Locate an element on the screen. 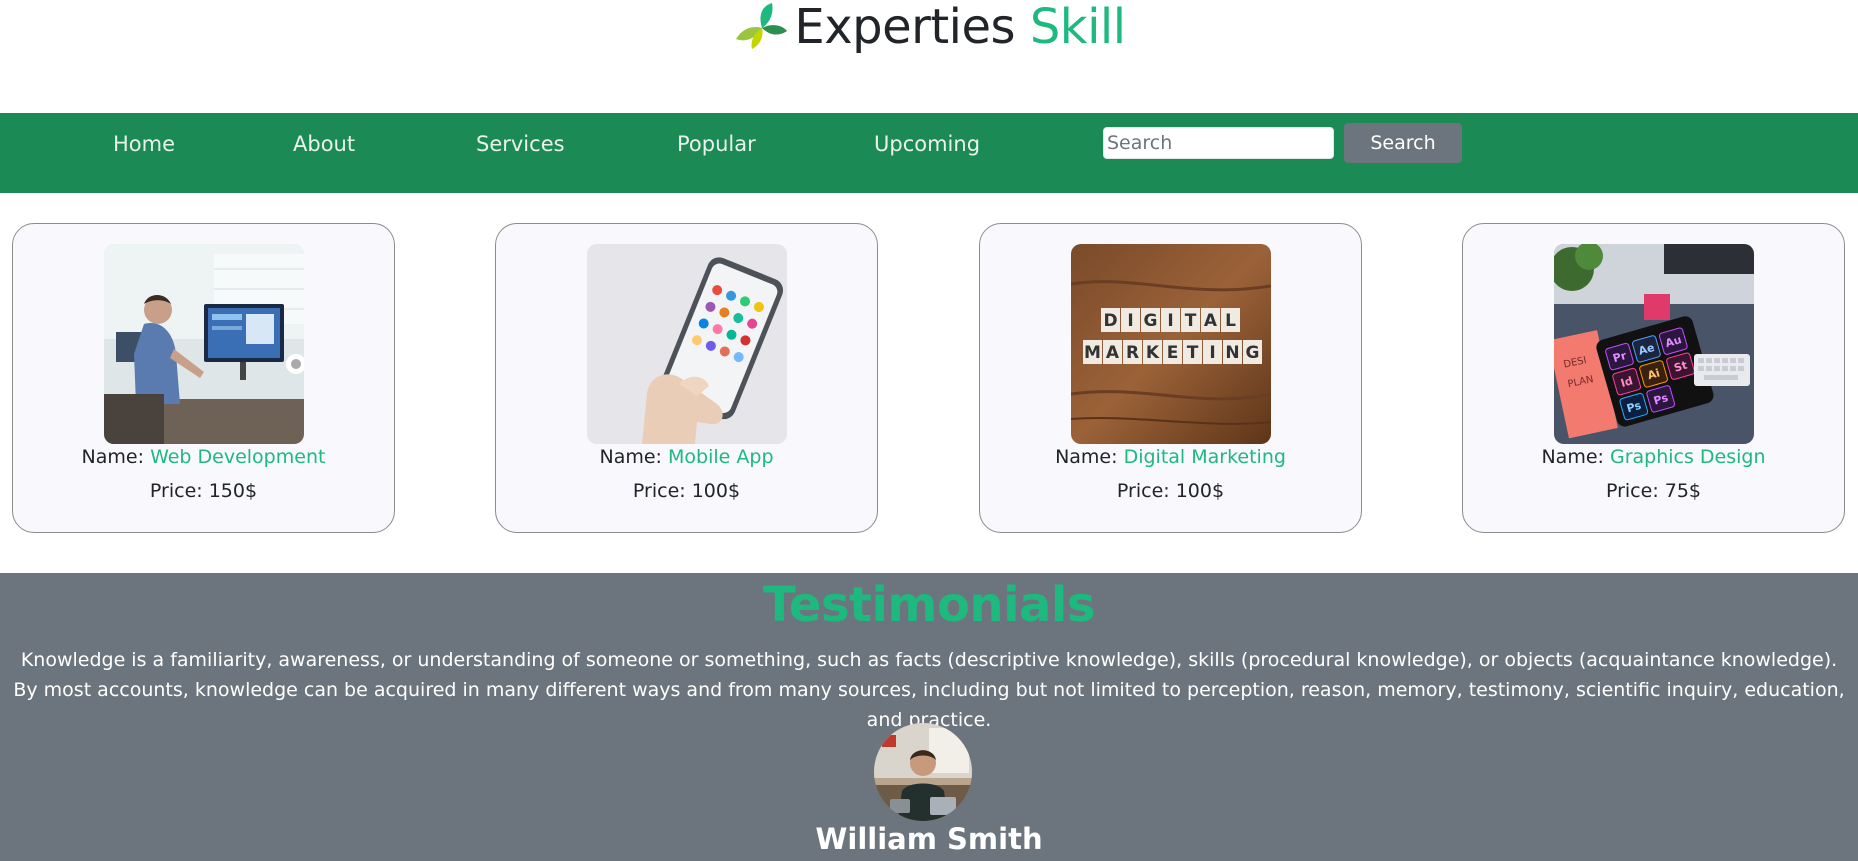 Image resolution: width=1858 pixels, height=861 pixels. card-name: Name: Graphics Design is located at coordinates (1653, 457).